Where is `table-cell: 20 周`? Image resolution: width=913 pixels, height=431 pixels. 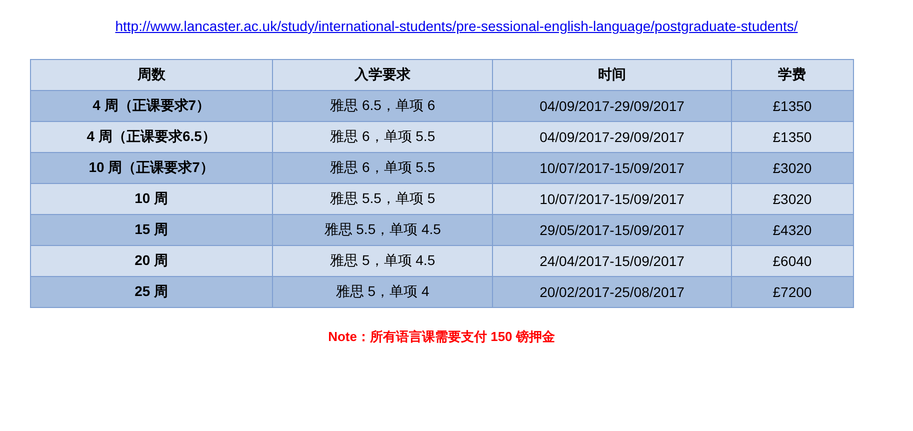
table-cell: 20 周 is located at coordinates (151, 261).